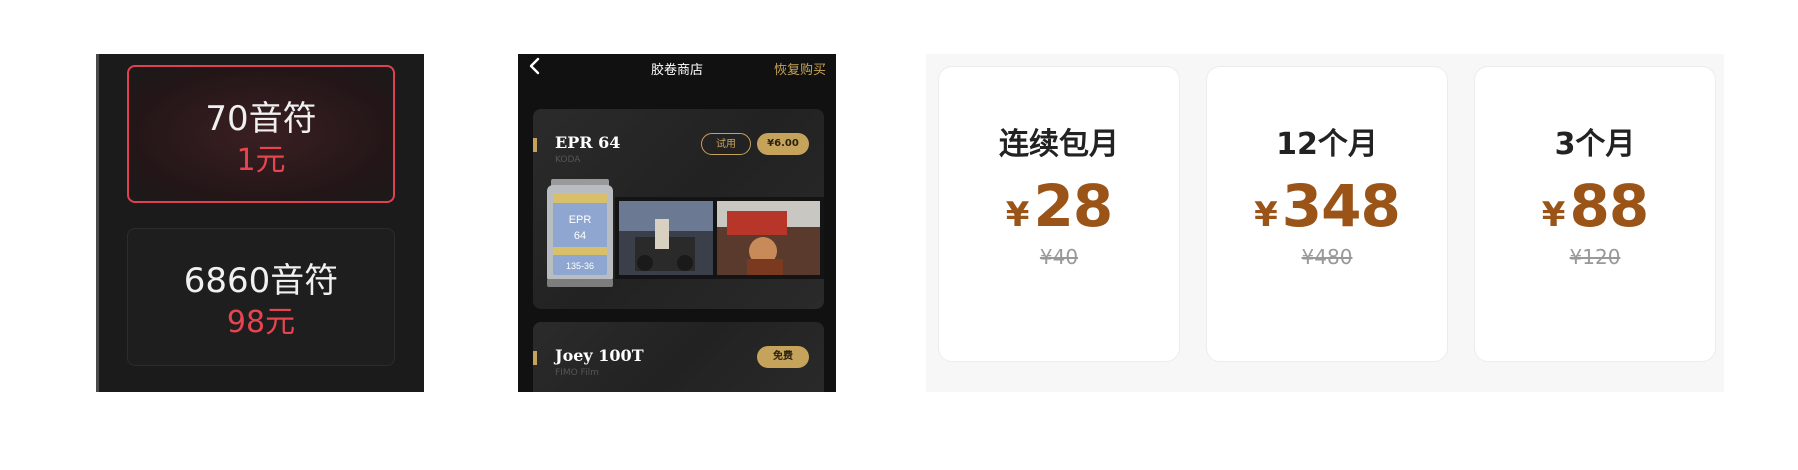 The width and height of the screenshot is (1798, 470). Describe the element at coordinates (678, 357) in the screenshot. I see `film-card-joey100t: Joey 100T FIMO Film 免费` at that location.